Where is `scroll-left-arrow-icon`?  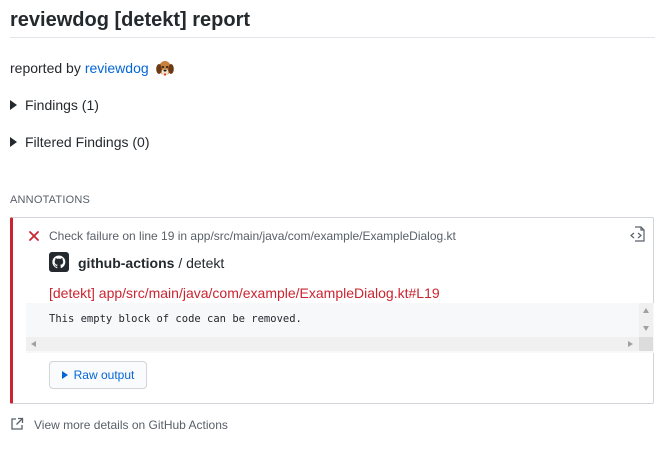
scroll-left-arrow-icon is located at coordinates (33, 344).